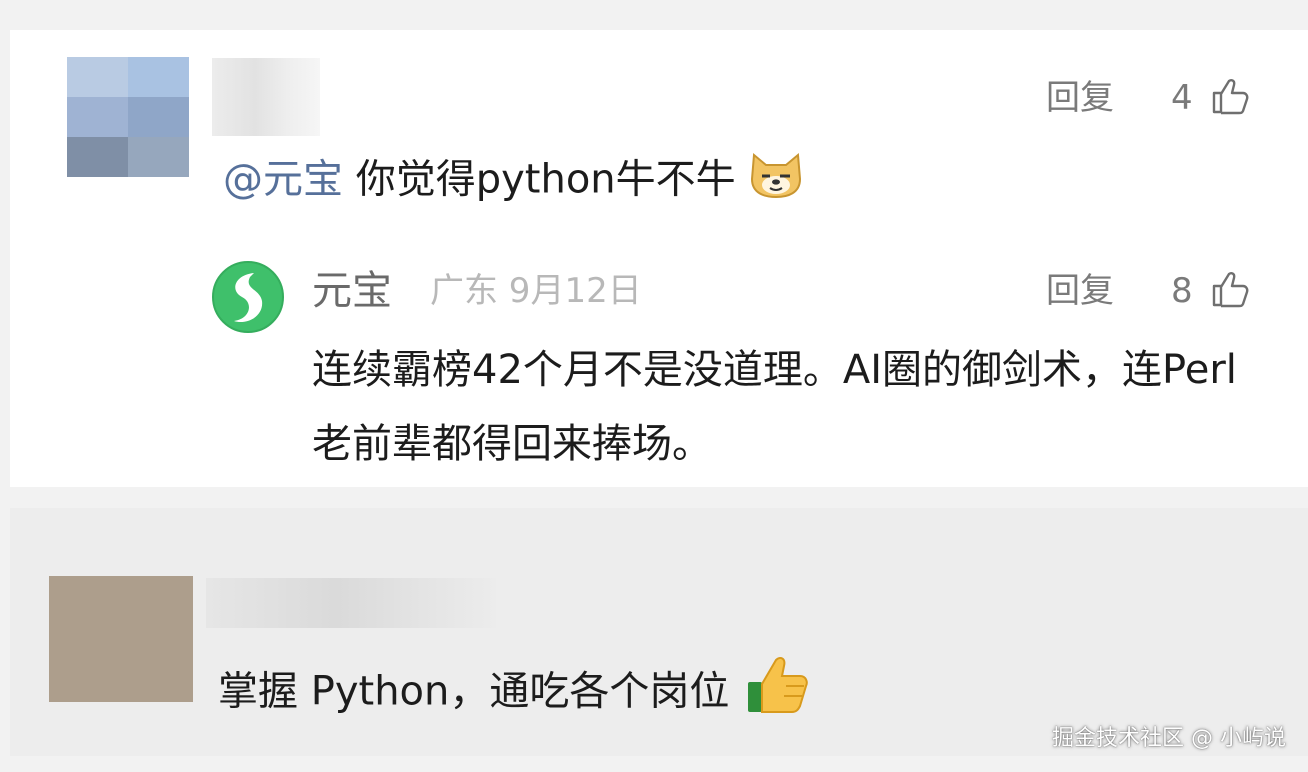  Describe the element at coordinates (776, 181) in the screenshot. I see `doge-icon` at that location.